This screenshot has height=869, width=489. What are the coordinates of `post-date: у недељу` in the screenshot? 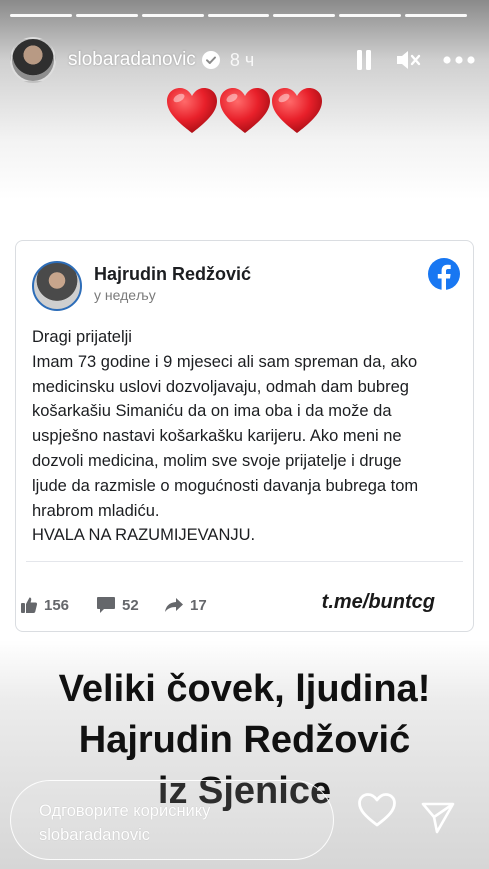 It's located at (125, 295).